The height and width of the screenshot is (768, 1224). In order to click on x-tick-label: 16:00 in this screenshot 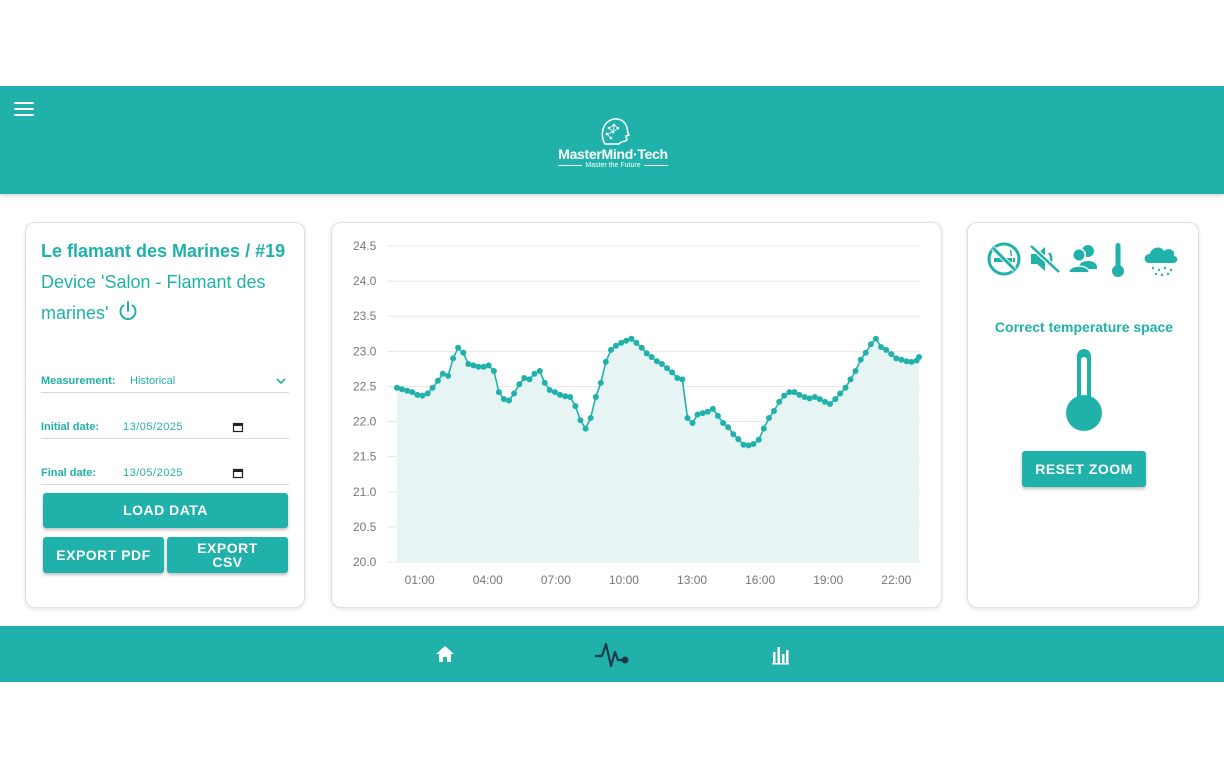, I will do `click(760, 580)`.